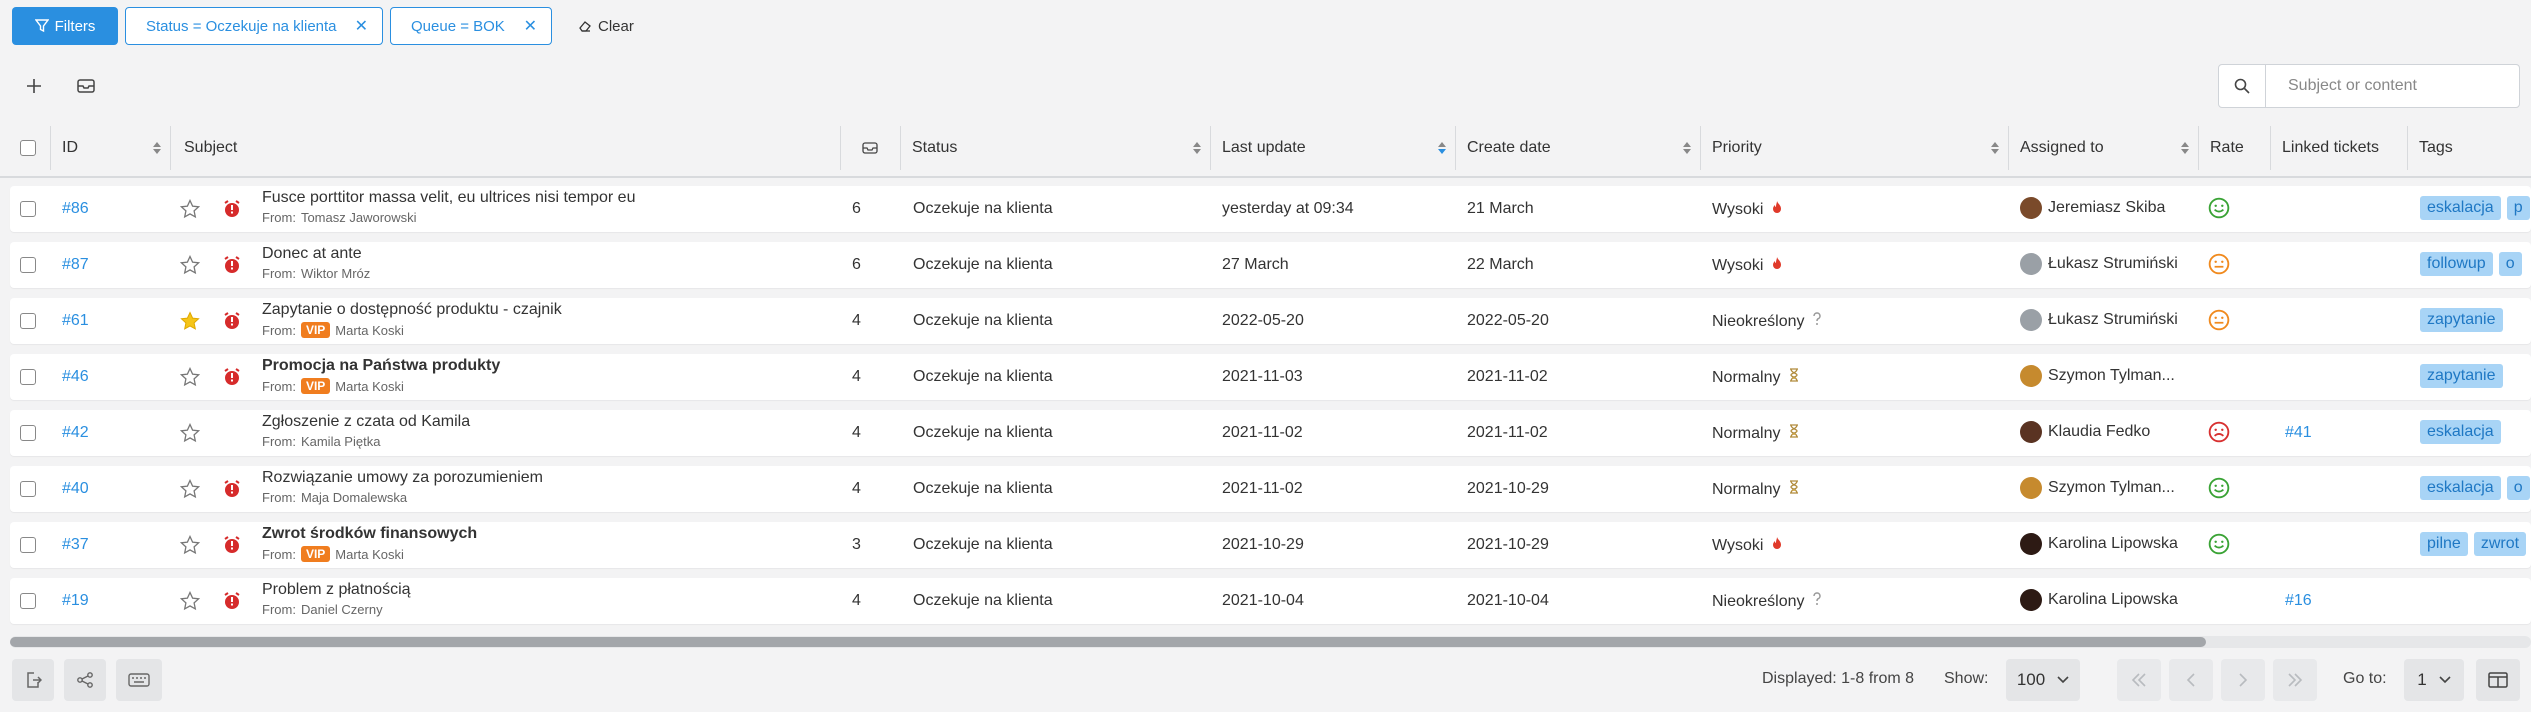  What do you see at coordinates (2444, 544) in the screenshot?
I see `tag-badge: pilne` at bounding box center [2444, 544].